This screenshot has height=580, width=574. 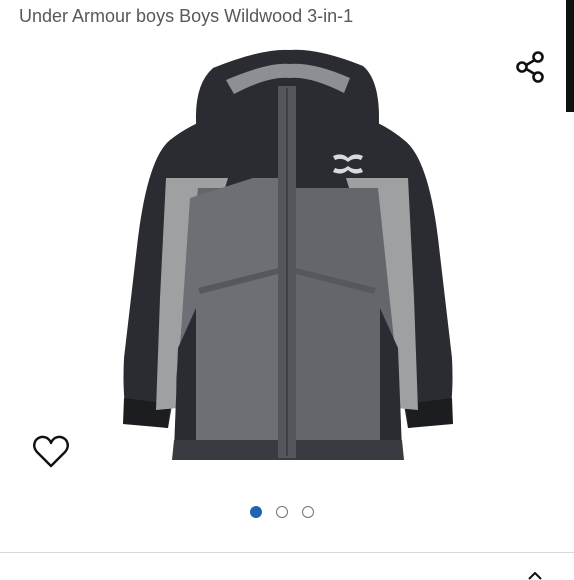 What do you see at coordinates (51, 452) in the screenshot?
I see `heart-icon` at bounding box center [51, 452].